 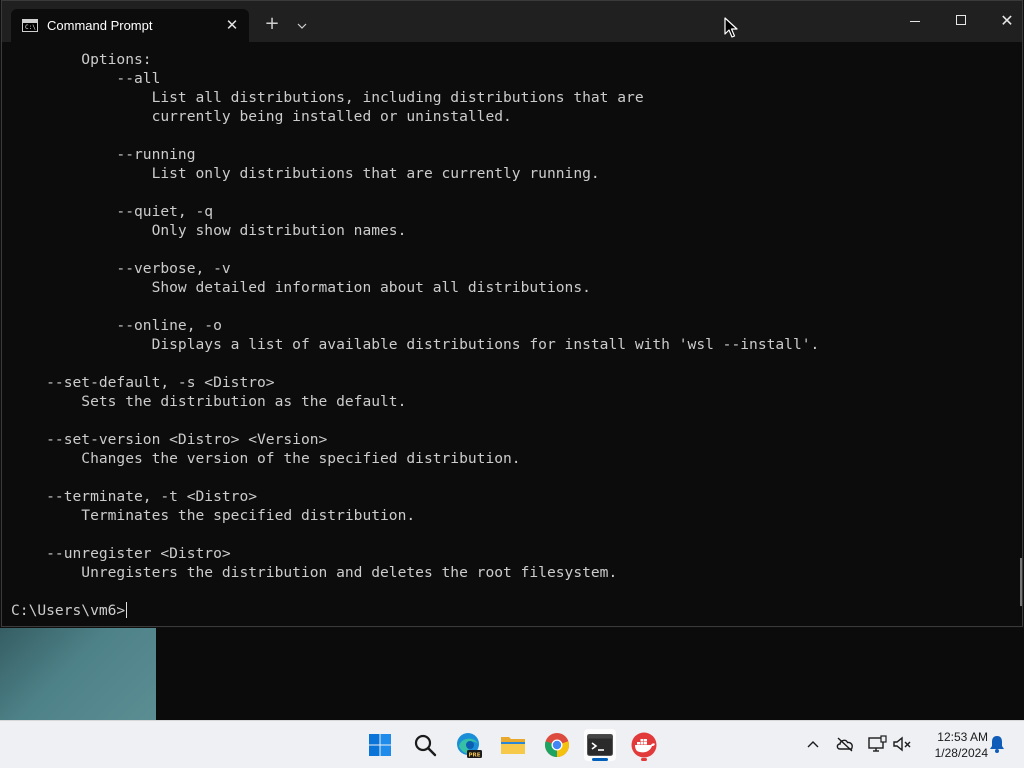 I want to click on clock-time: 12:53 AM, so click(x=962, y=737).